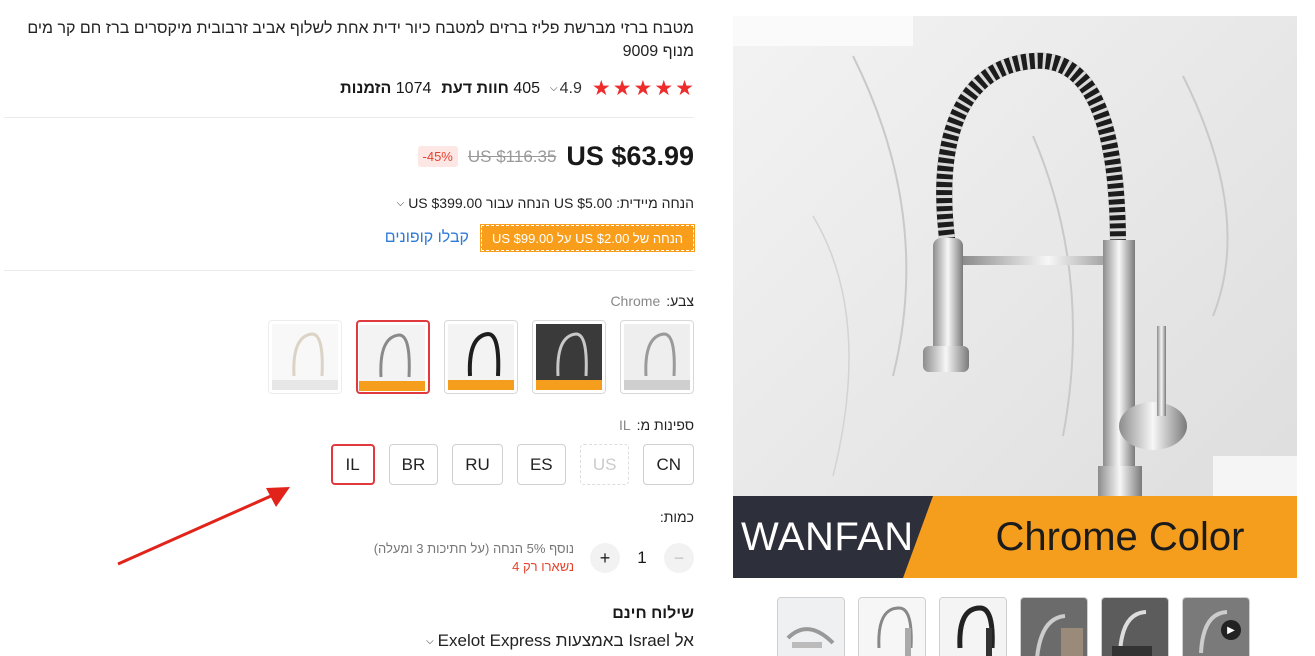 Image resolution: width=1315 pixels, height=656 pixels. I want to click on rating-value: 4.9 ⌵, so click(566, 89).